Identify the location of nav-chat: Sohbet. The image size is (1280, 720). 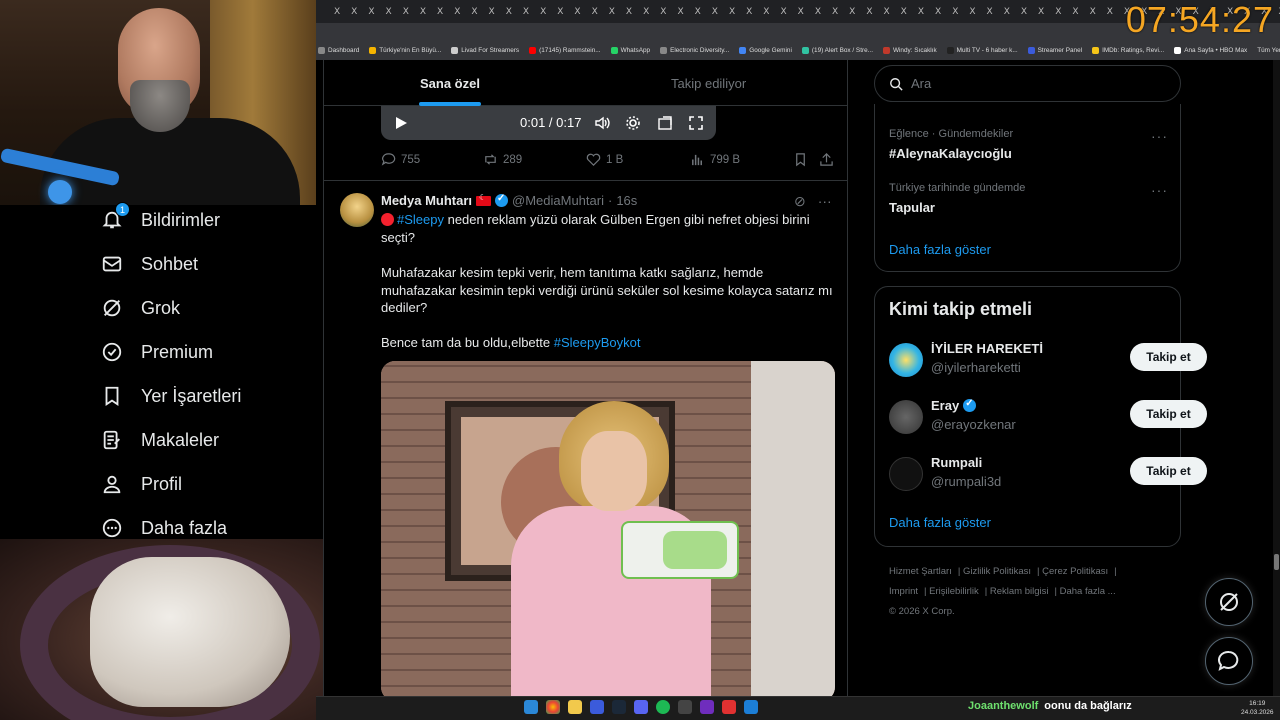
(149, 264).